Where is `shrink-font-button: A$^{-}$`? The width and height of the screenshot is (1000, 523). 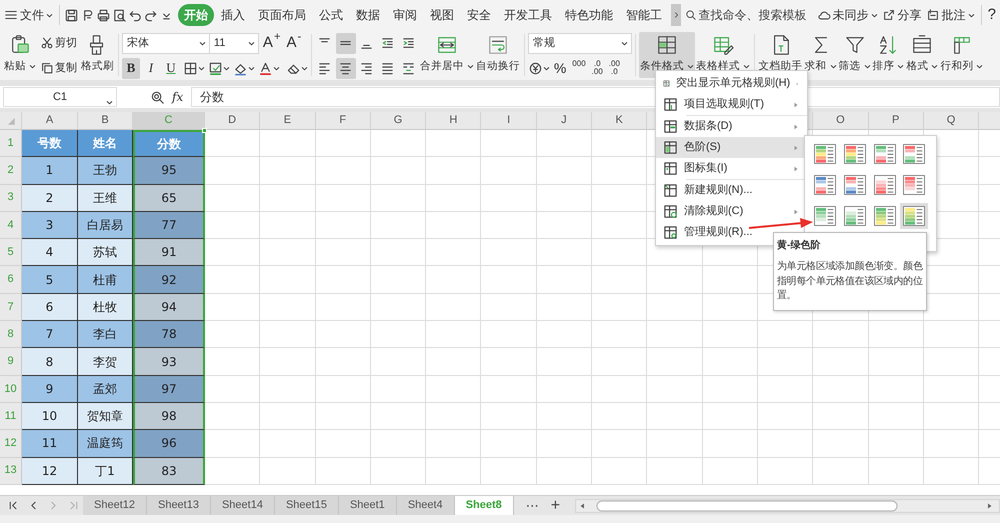
shrink-font-button: A$^{-}$ is located at coordinates (294, 43).